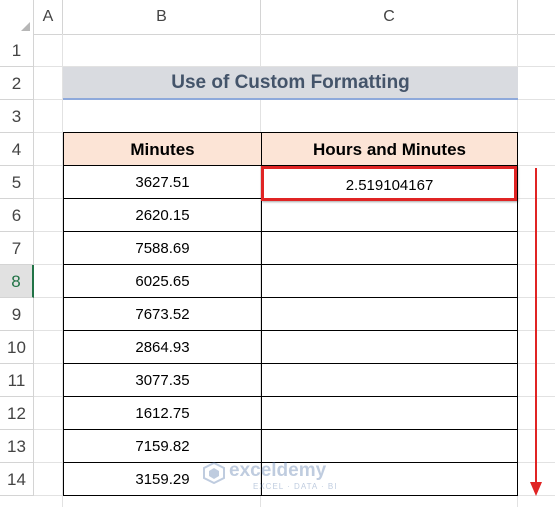  Describe the element at coordinates (17, 83) in the screenshot. I see `row-header-2: 2` at that location.